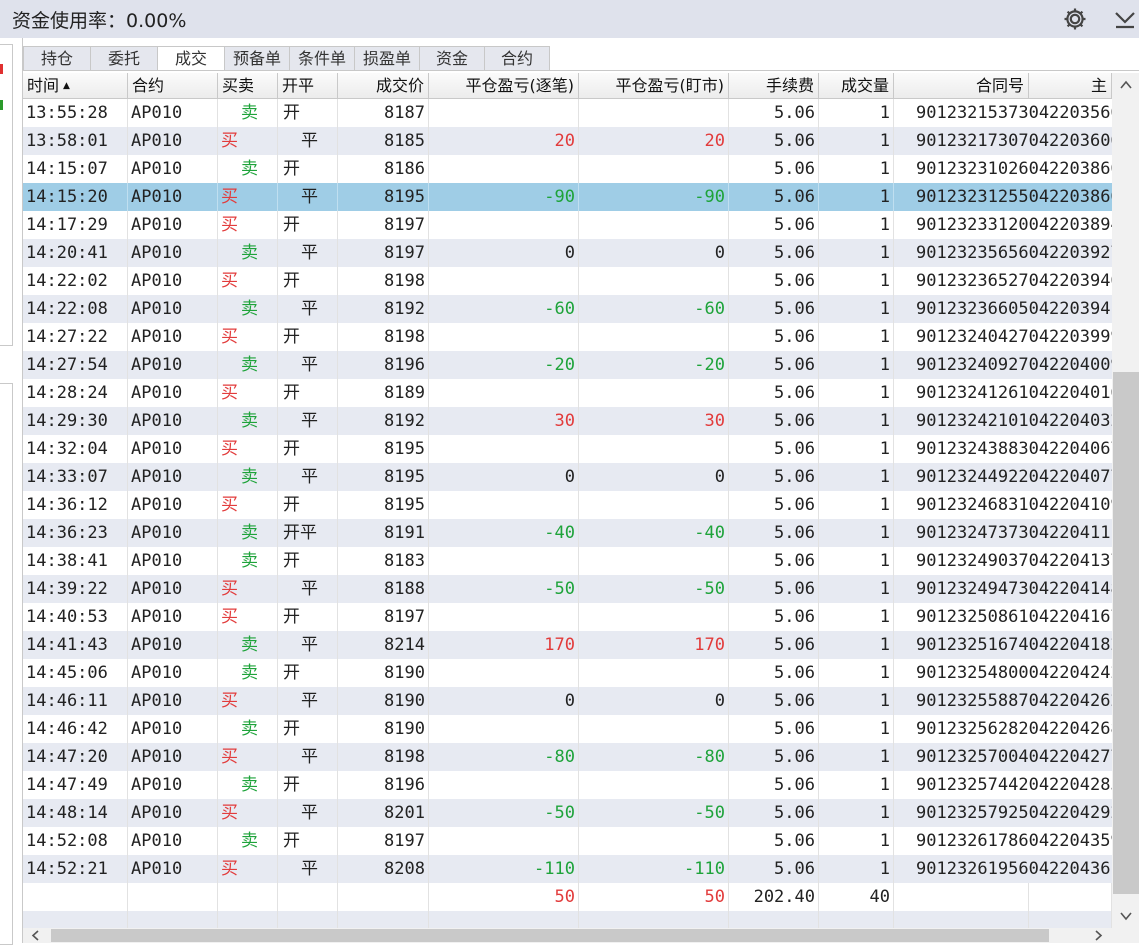  What do you see at coordinates (452, 58) in the screenshot?
I see `tab-6: 资金` at bounding box center [452, 58].